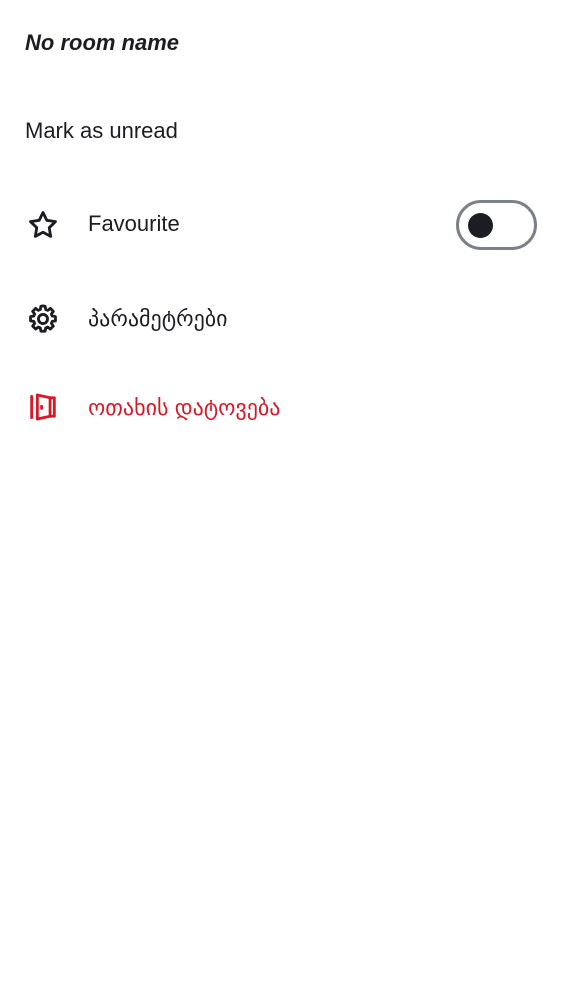 The image size is (562, 1000). I want to click on settings-button: პარამეტრები, so click(281, 319).